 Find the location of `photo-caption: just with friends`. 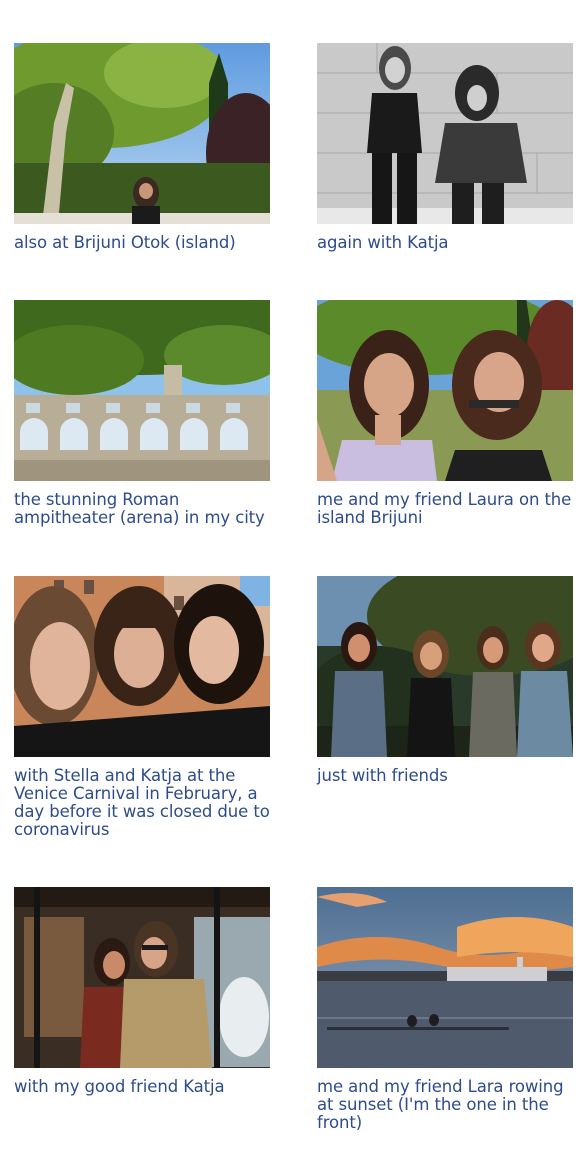

photo-caption: just with friends is located at coordinates (382, 775).